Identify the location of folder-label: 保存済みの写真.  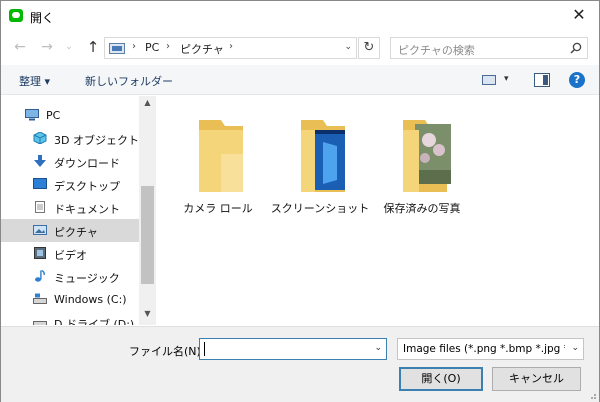
(422, 208).